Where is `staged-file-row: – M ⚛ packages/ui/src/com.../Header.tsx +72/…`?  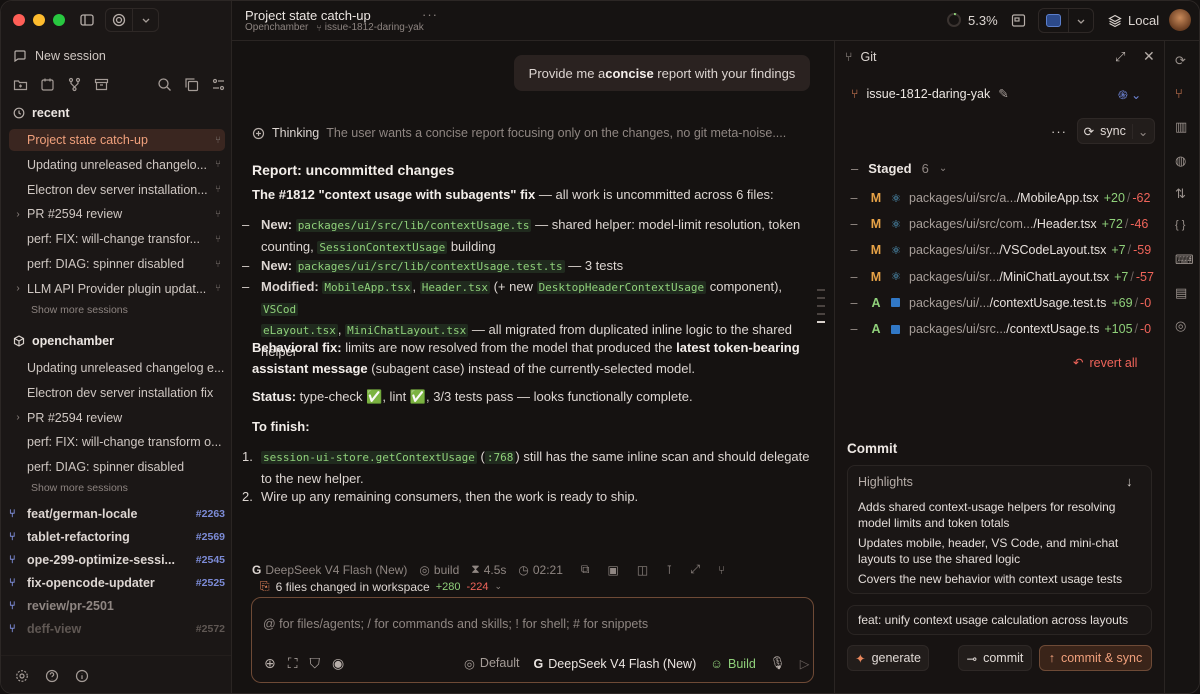
staged-file-row: – M ⚛ packages/ui/src/com.../Header.tsx +72/… is located at coordinates (1002, 224).